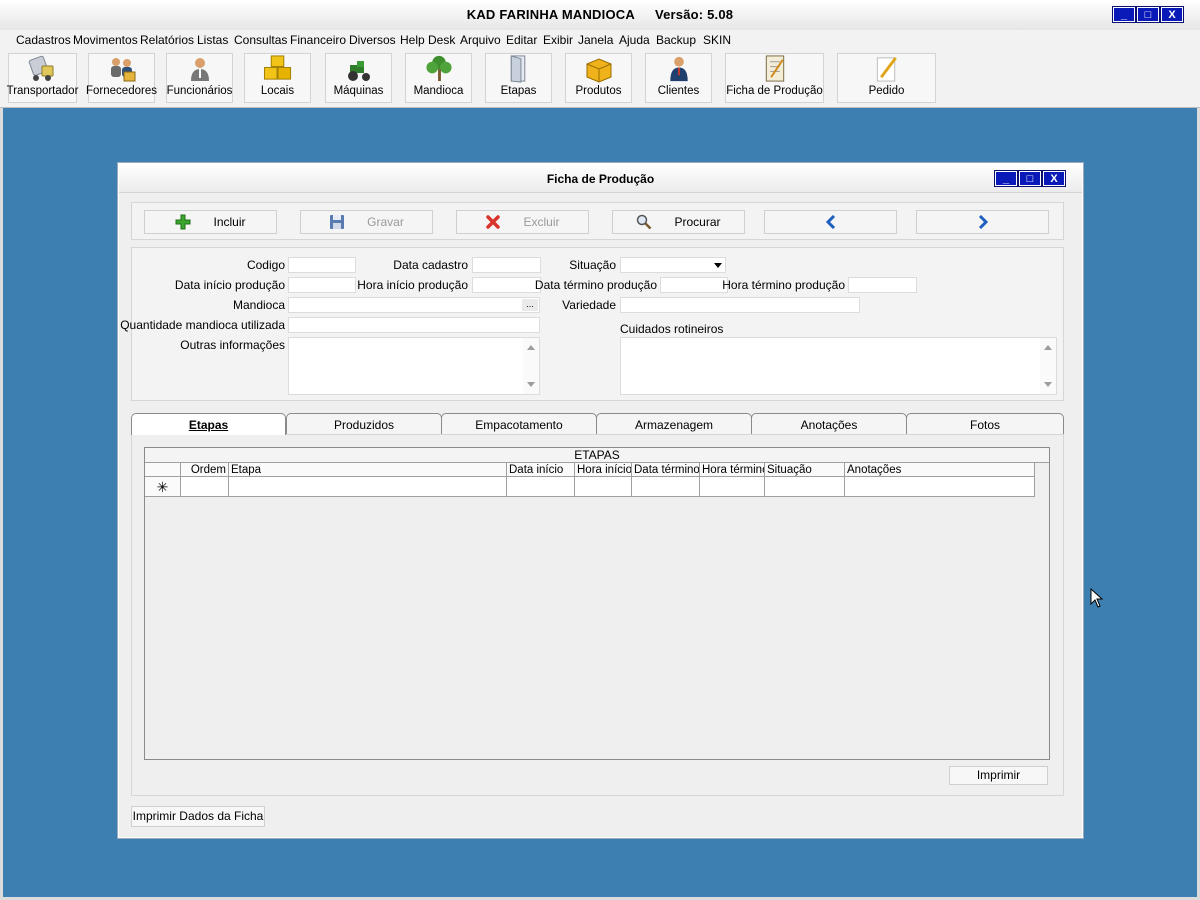 This screenshot has width=1200, height=900. Describe the element at coordinates (541, 470) in the screenshot. I see `column-header-data-inicio: Data início` at that location.